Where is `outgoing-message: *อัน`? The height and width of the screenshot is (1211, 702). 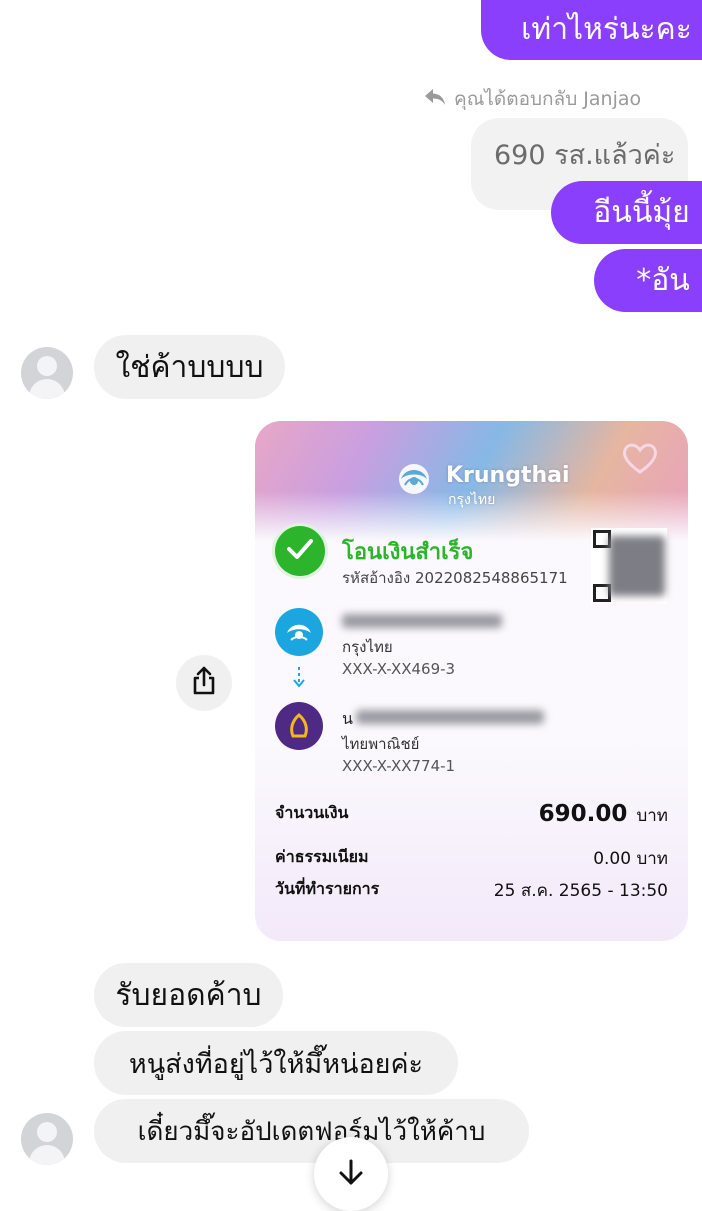
outgoing-message: *อัน is located at coordinates (648, 280).